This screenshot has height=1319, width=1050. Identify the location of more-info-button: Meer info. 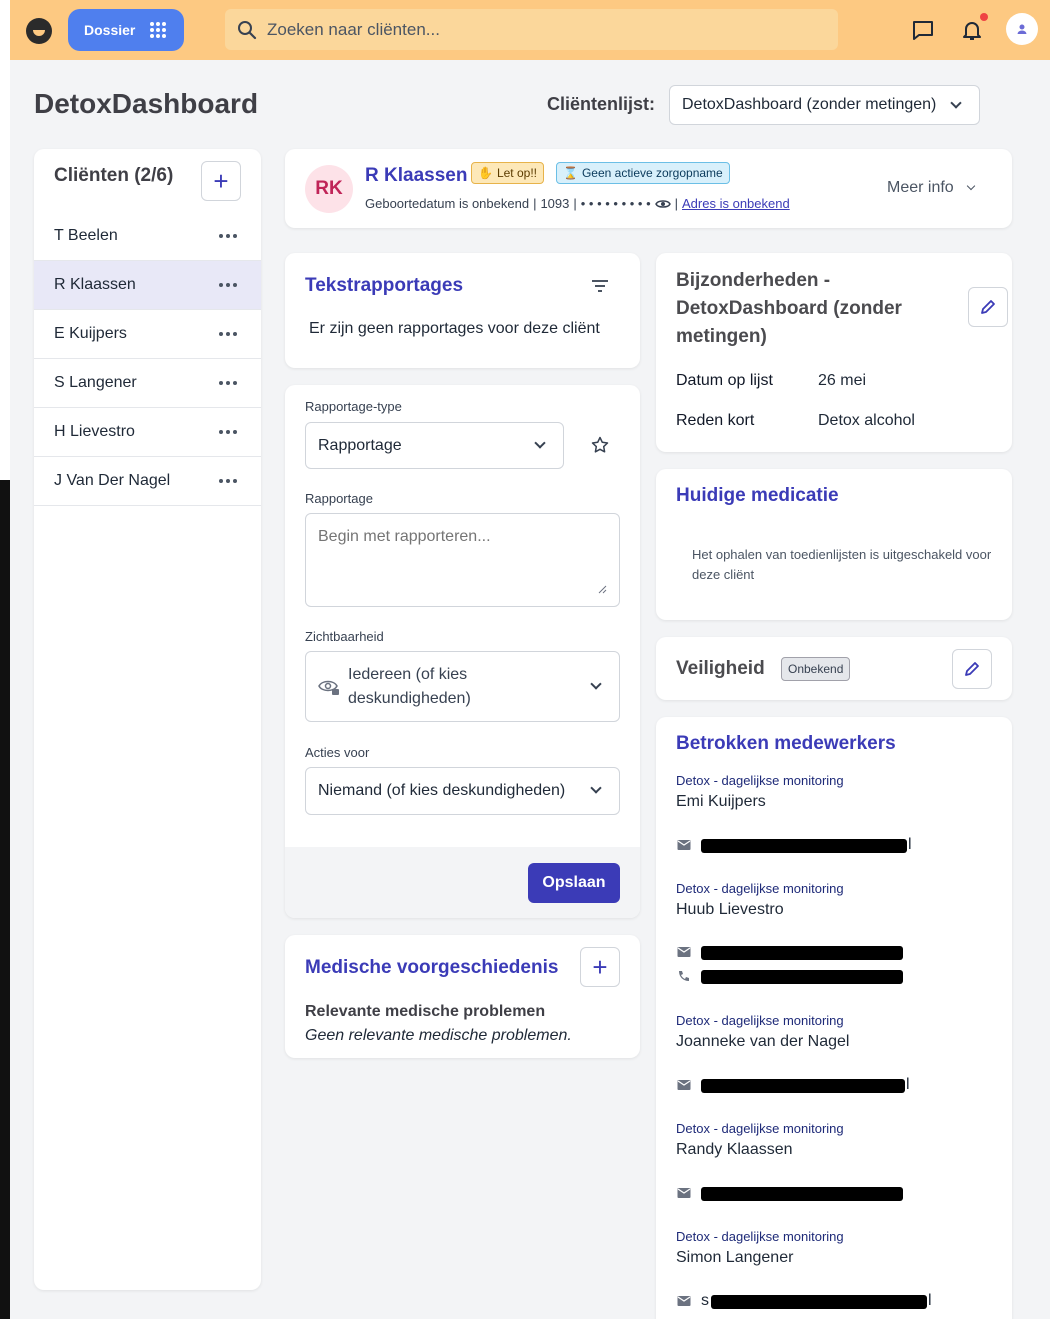
(931, 188).